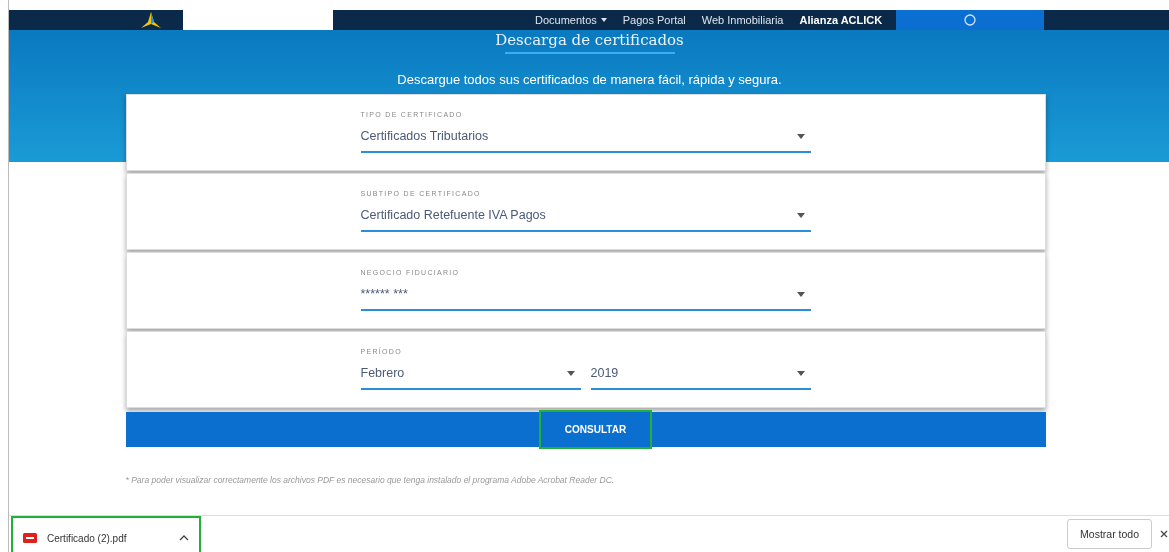  What do you see at coordinates (742, 20) in the screenshot?
I see `nav-link: Web Inmobiliaria` at bounding box center [742, 20].